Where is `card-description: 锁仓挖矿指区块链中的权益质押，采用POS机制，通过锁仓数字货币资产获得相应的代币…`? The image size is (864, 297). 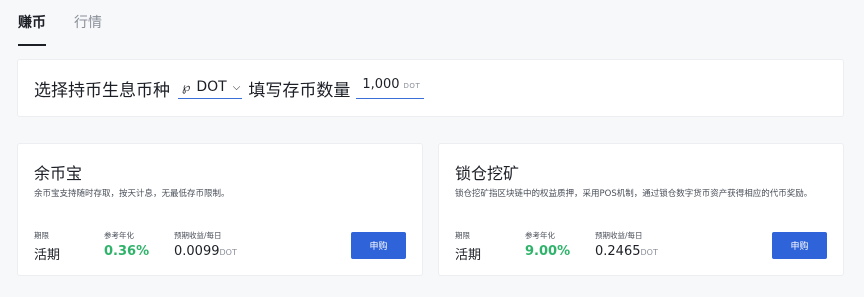 card-description: 锁仓挖矿指区块链中的权益质押，采用POS机制，通过锁仓数字货币资产获得相应的代币… is located at coordinates (634, 194).